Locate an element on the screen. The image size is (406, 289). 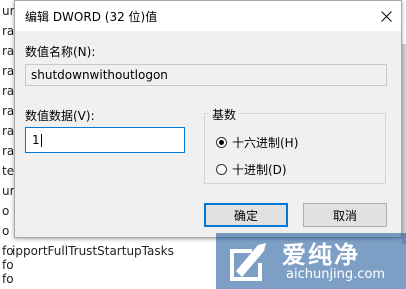
radio-unchecked-icon is located at coordinates (221, 169).